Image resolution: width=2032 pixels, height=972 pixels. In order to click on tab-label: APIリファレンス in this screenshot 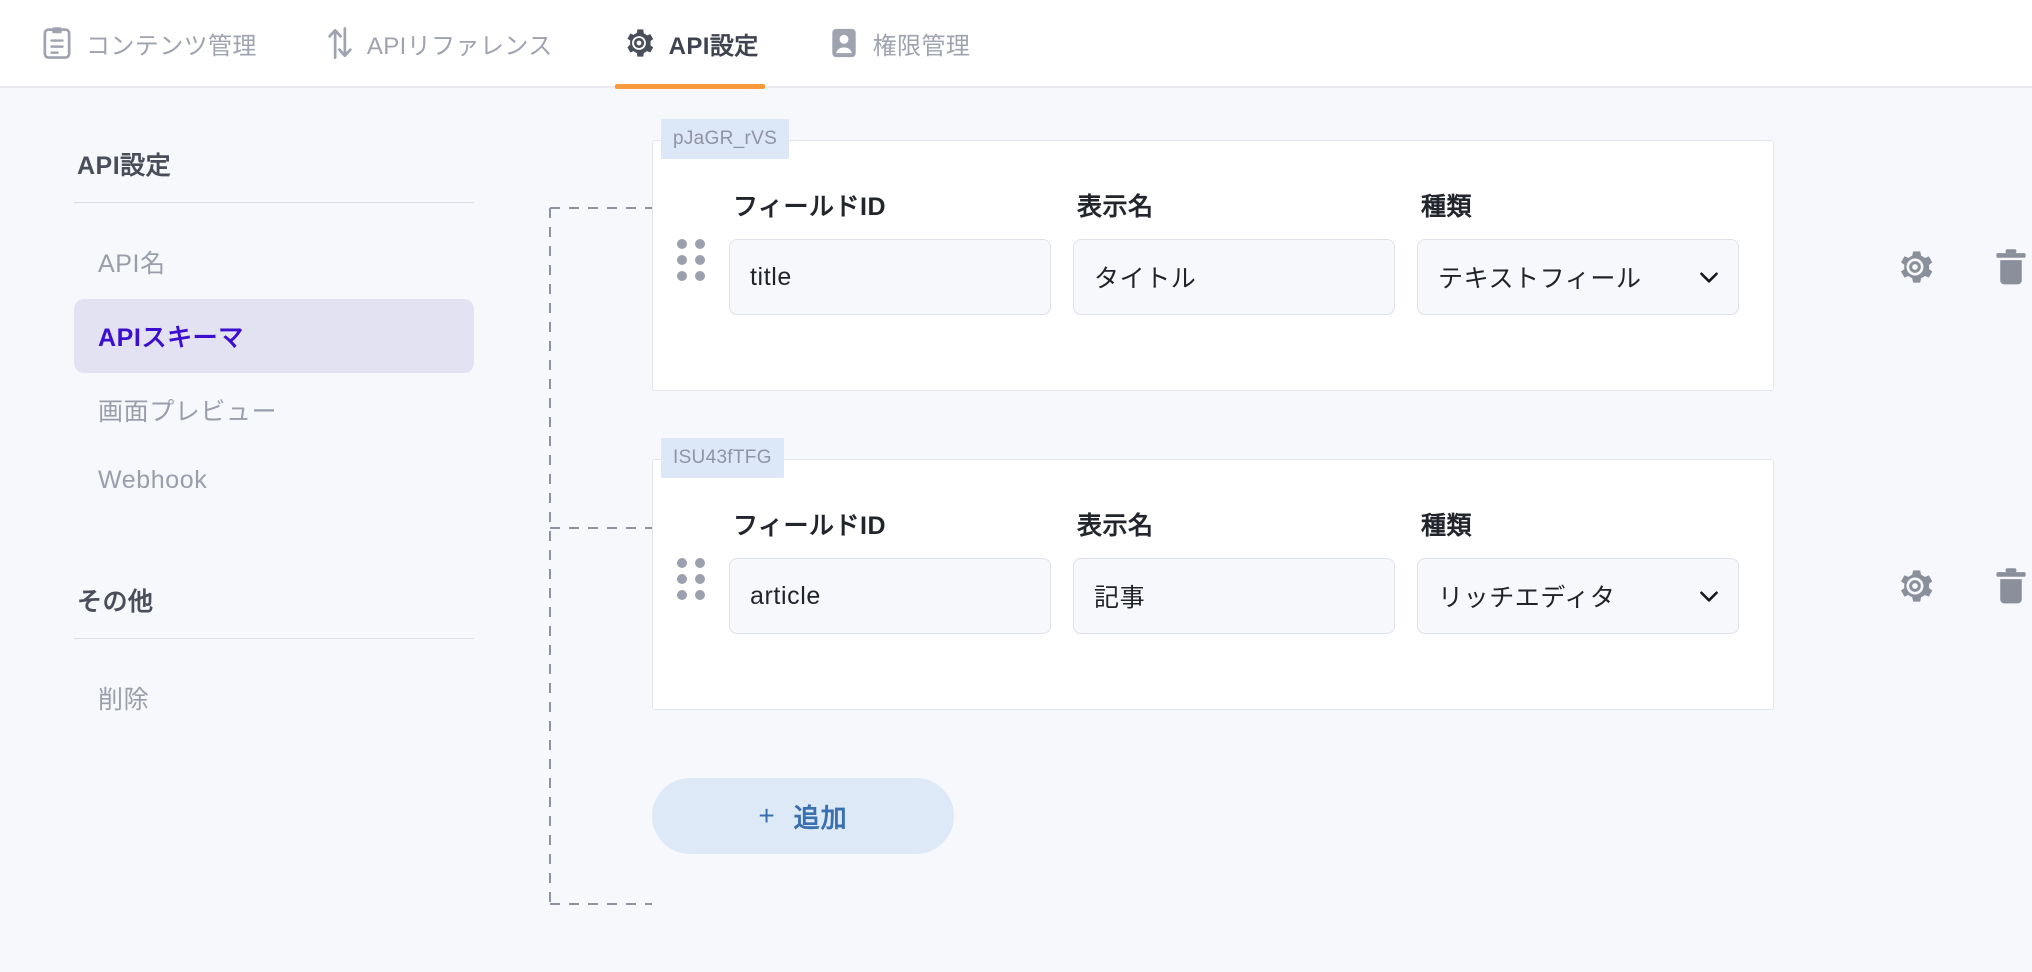, I will do `click(459, 46)`.